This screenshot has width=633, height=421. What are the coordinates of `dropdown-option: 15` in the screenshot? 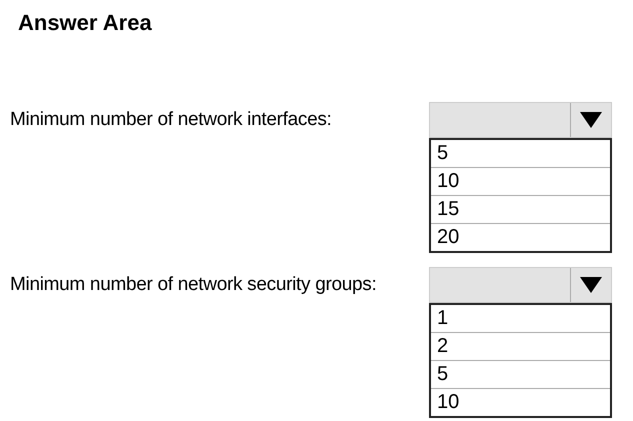 It's located at (520, 209).